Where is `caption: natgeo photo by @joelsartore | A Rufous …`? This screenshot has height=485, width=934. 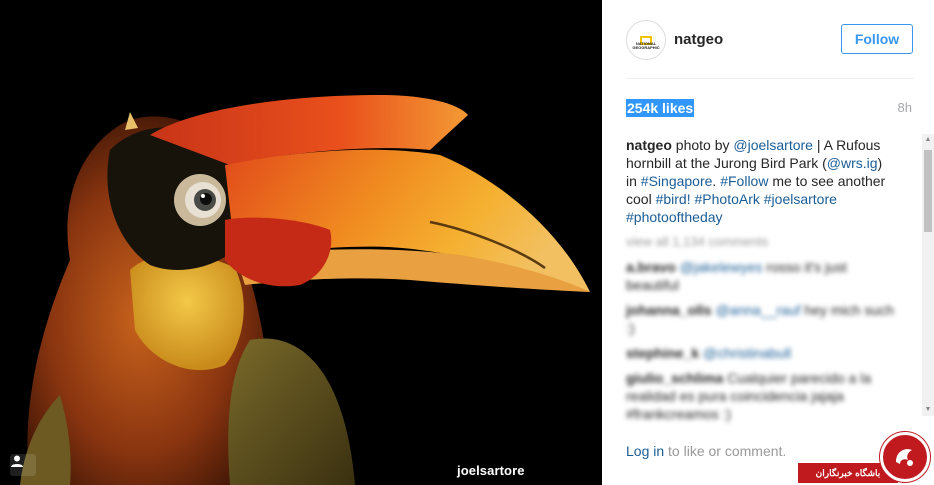 caption: natgeo photo by @joelsartore | A Rufous … is located at coordinates (761, 181).